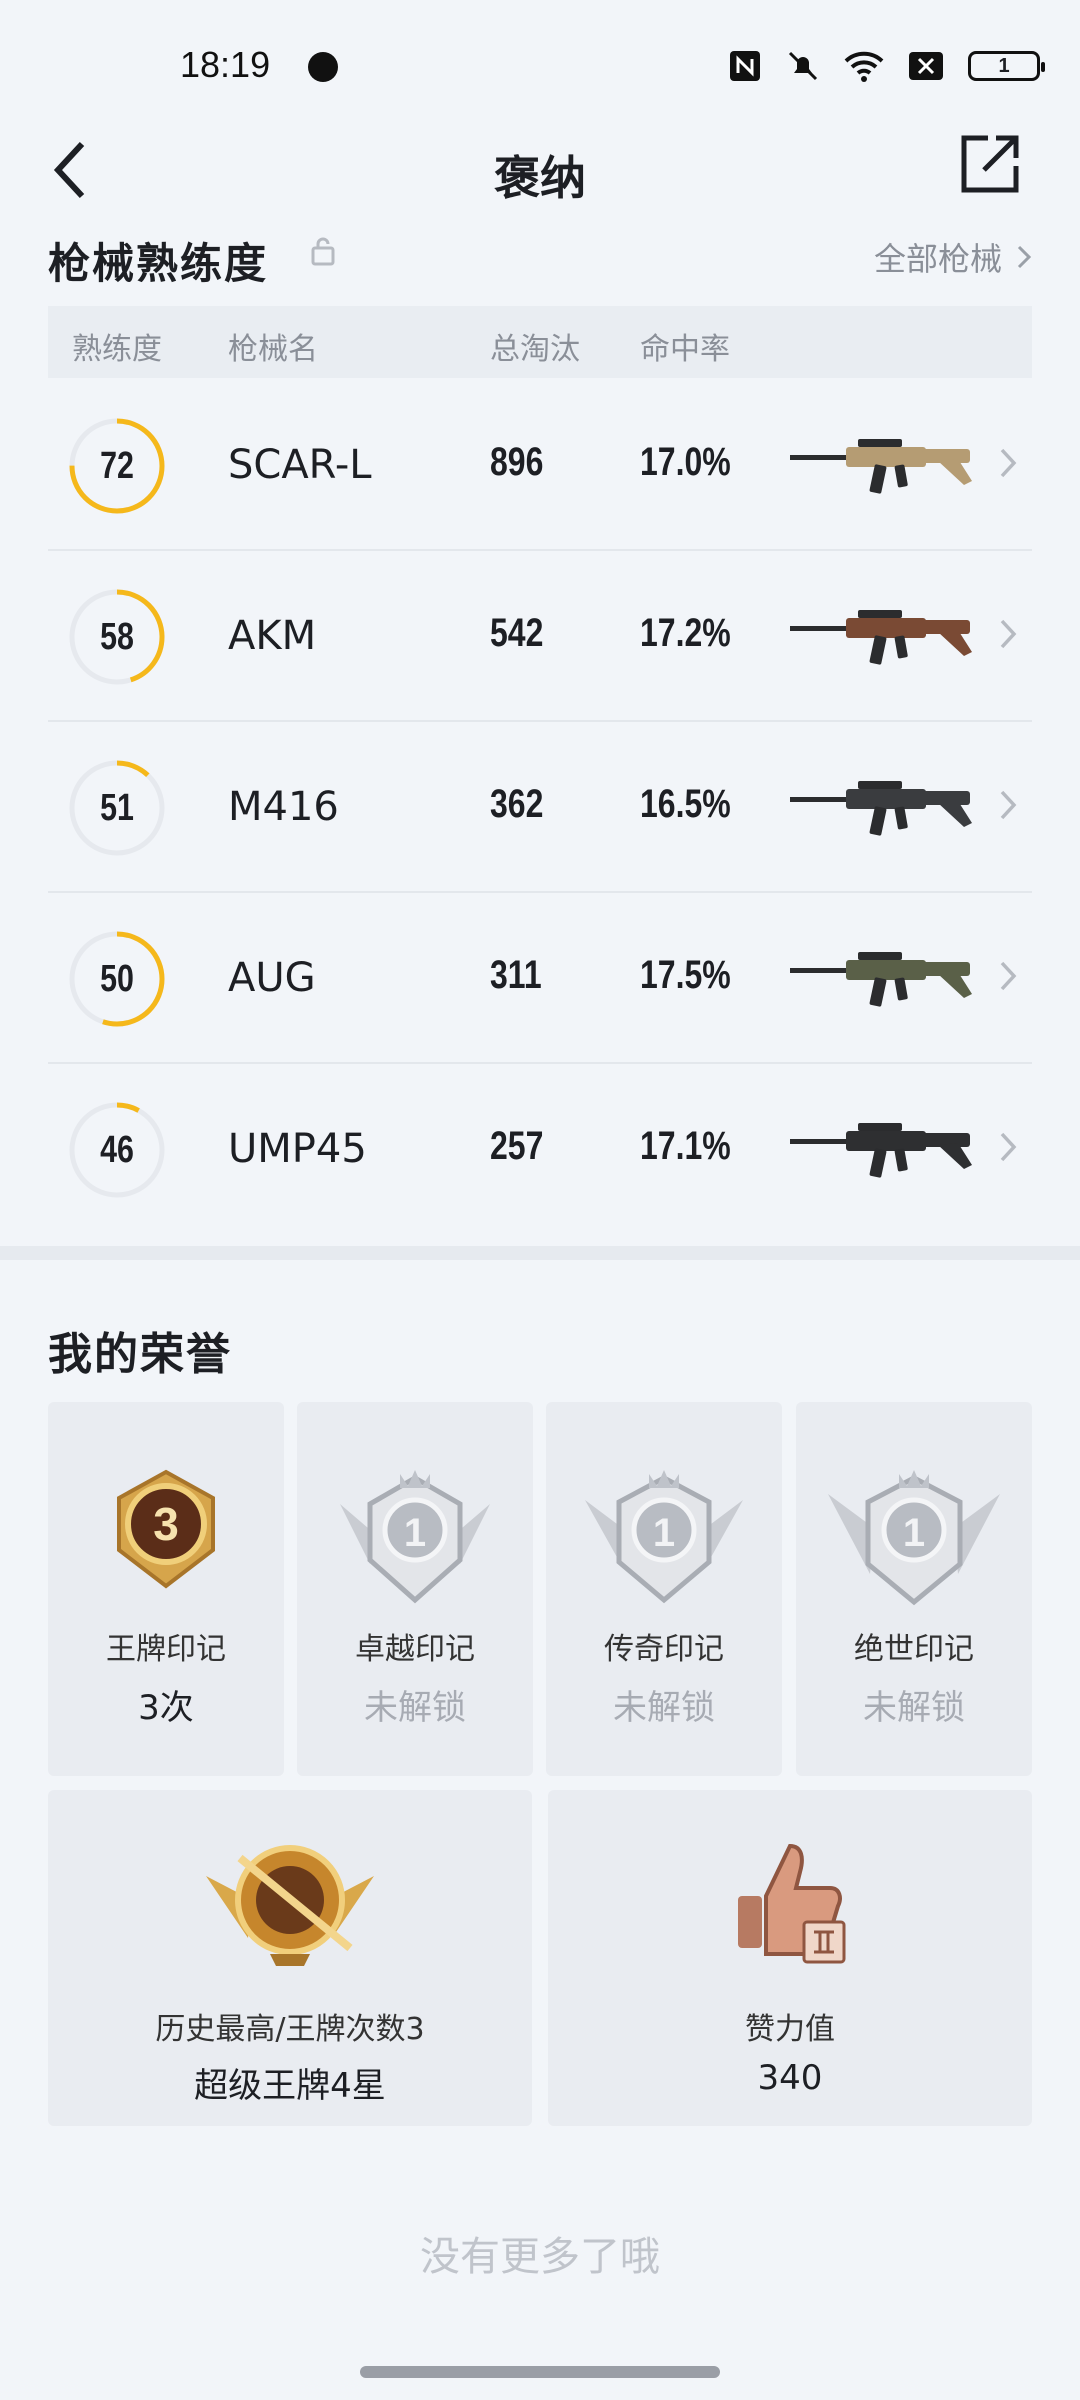 The width and height of the screenshot is (1080, 2400). Describe the element at coordinates (685, 633) in the screenshot. I see `weapon-accuracy: 17.2%` at that location.